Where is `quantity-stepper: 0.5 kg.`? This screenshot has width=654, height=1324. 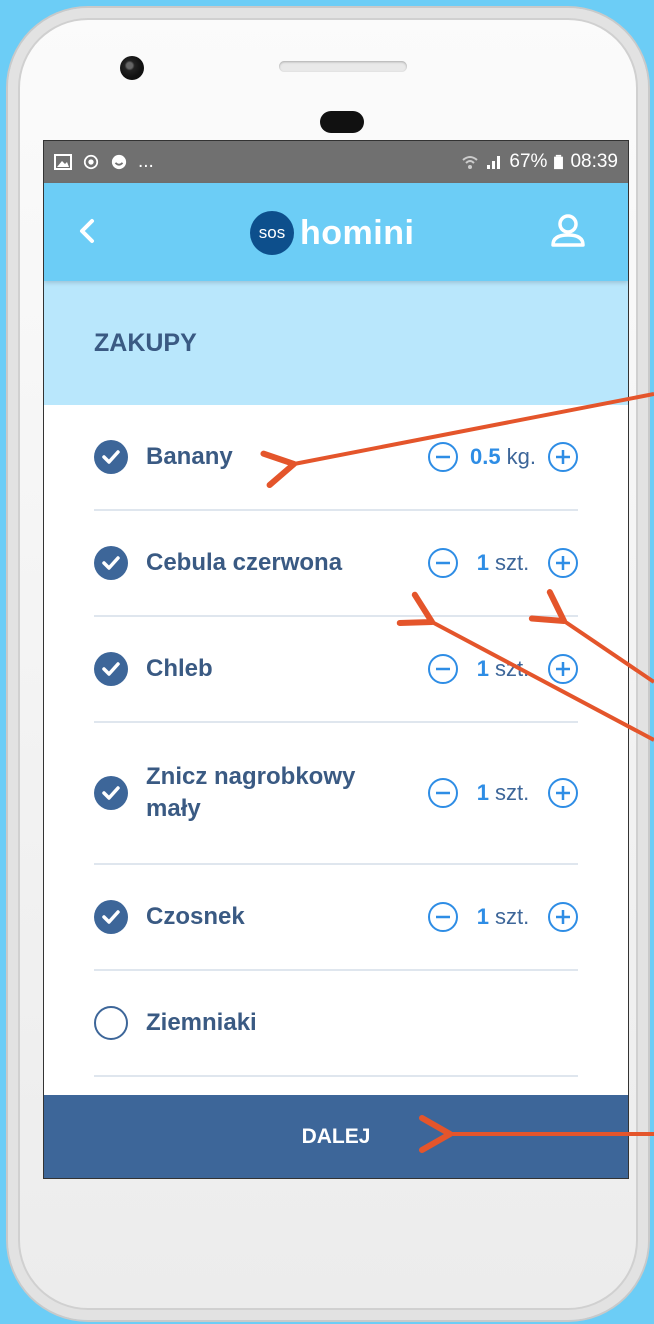 quantity-stepper: 0.5 kg. is located at coordinates (503, 457).